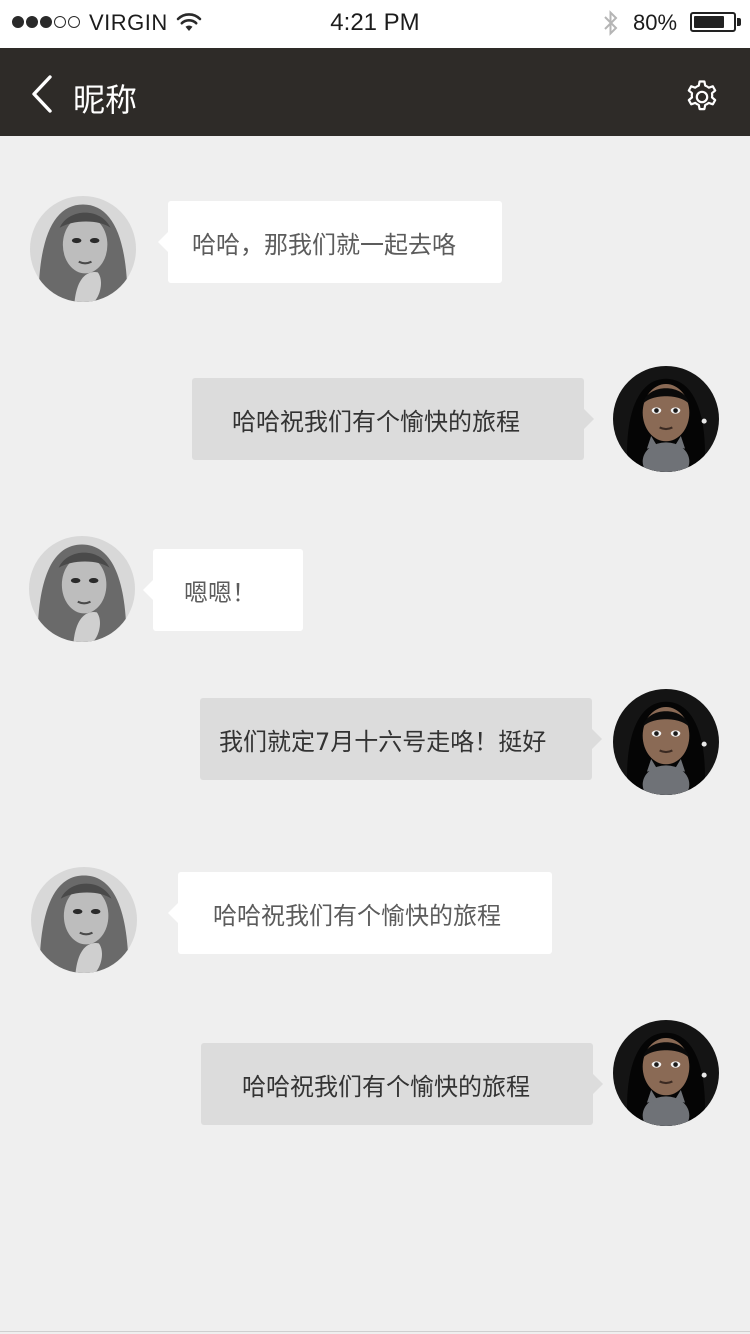 Image resolution: width=750 pixels, height=1334 pixels. Describe the element at coordinates (324, 244) in the screenshot. I see `message-text: 哈哈，那我们就一起去咯` at that location.